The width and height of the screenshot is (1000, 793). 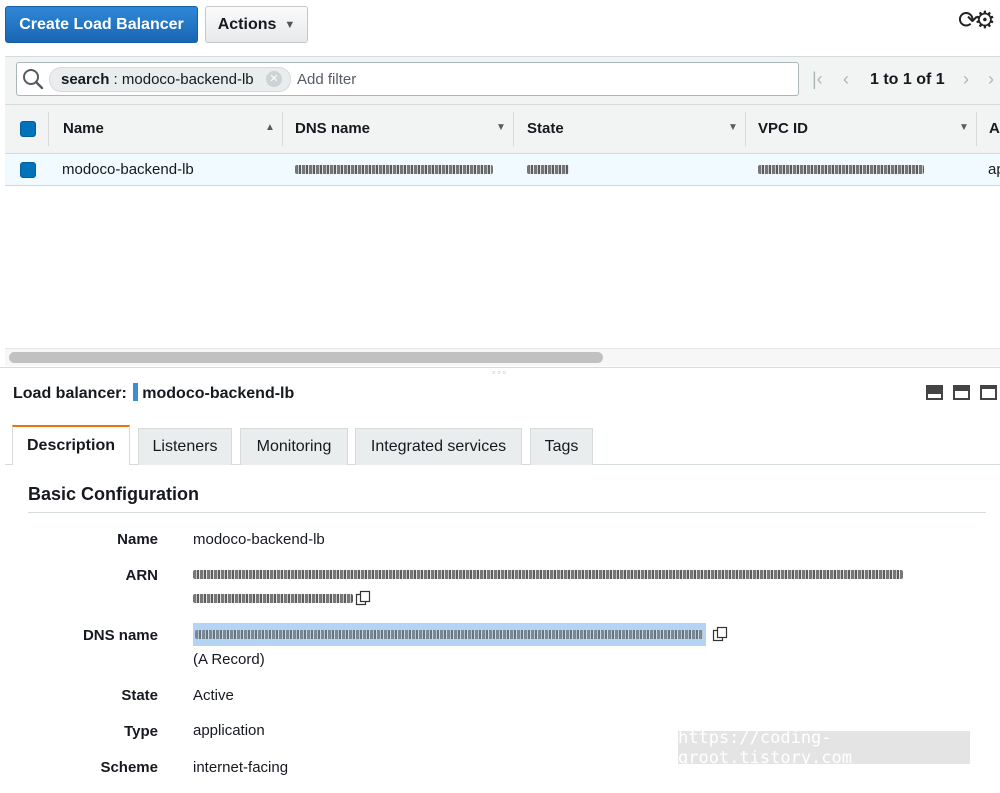 What do you see at coordinates (71, 445) in the screenshot?
I see `tab-description: Description` at bounding box center [71, 445].